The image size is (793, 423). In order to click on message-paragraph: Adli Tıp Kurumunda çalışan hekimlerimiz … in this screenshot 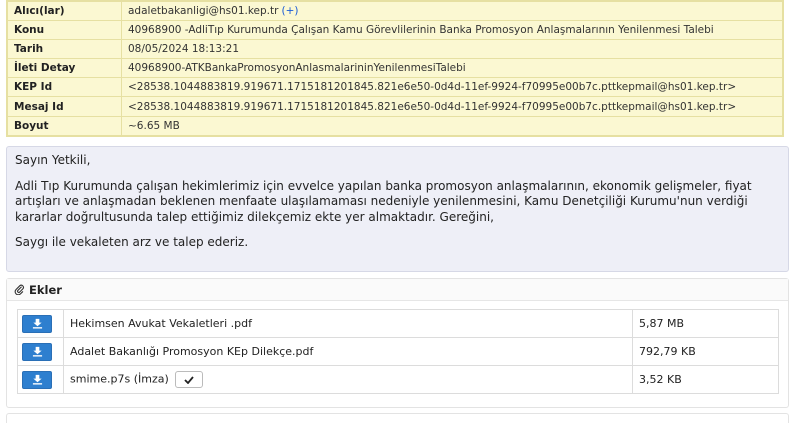, I will do `click(383, 201)`.